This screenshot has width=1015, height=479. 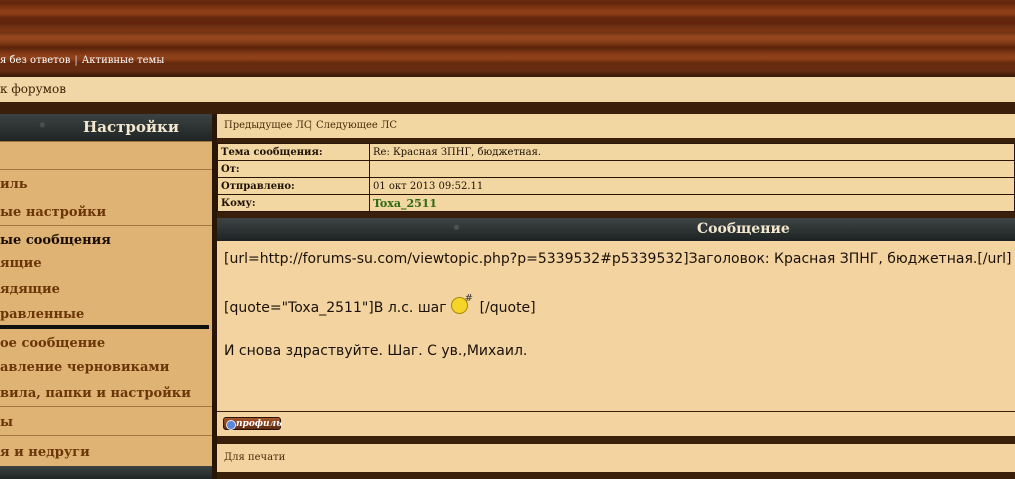 I want to click on to-label: Кому:, so click(x=293, y=203).